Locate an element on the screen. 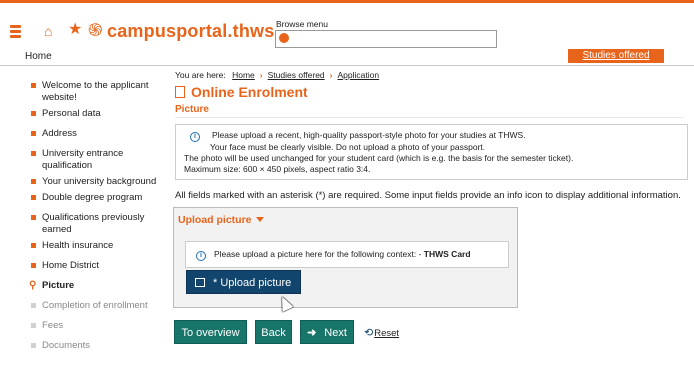 The width and height of the screenshot is (694, 390). sidebar-item-entrance-qualification: University entrance qualification is located at coordinates (95, 160).